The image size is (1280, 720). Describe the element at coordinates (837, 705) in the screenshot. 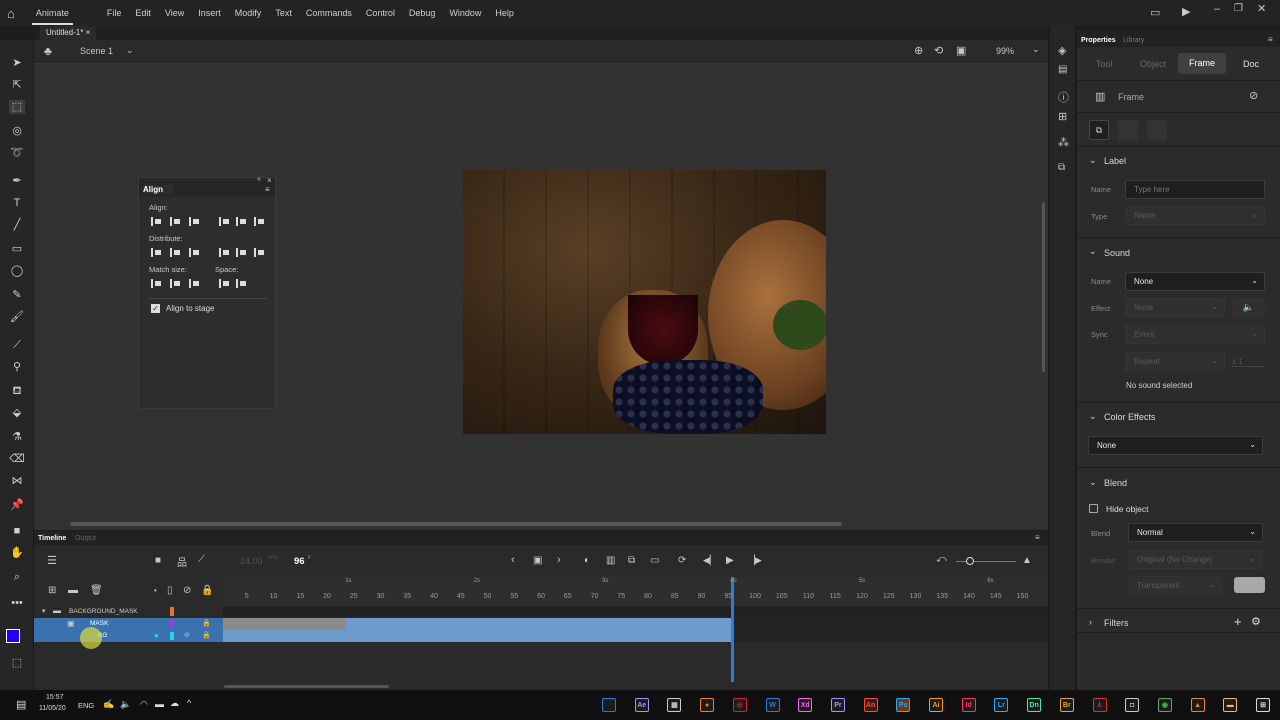

I see `taskbar-app-icon: Pr` at that location.